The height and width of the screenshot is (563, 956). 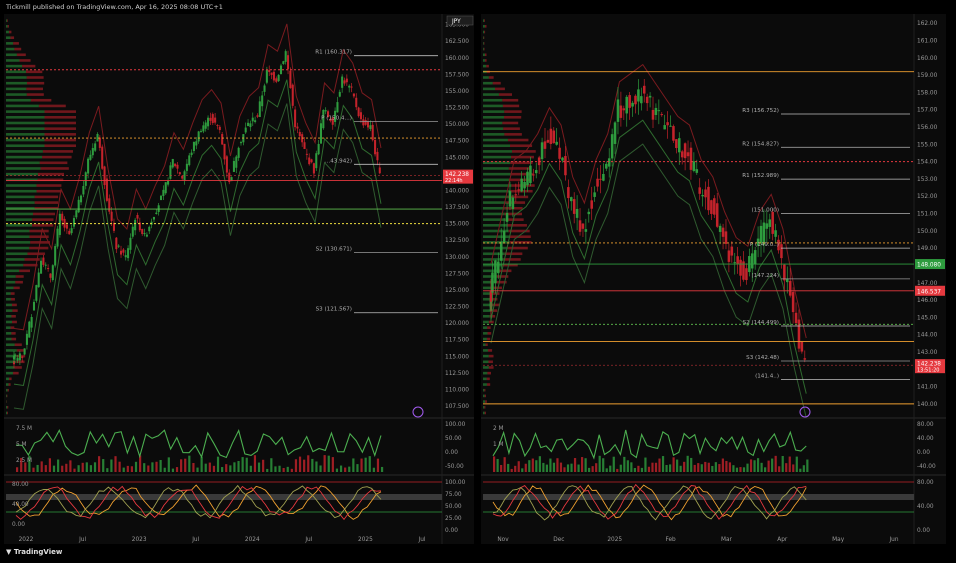 What do you see at coordinates (334, 310) in the screenshot?
I see `pivot-level-label: S3 (121.567)` at bounding box center [334, 310].